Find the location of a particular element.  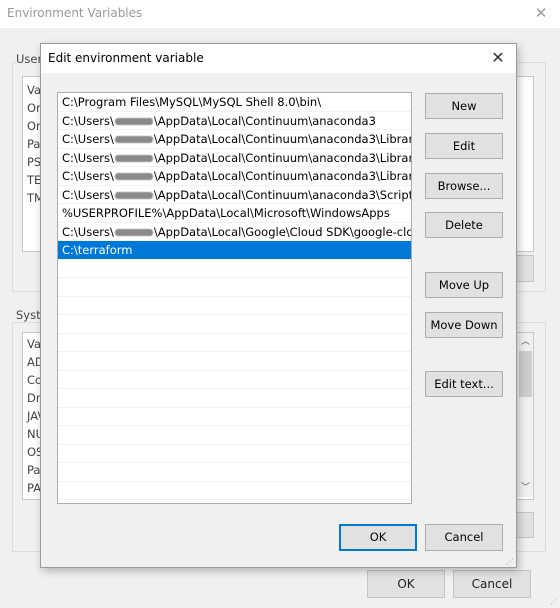

scroll-down-icon: ﹀ is located at coordinates (525, 488).